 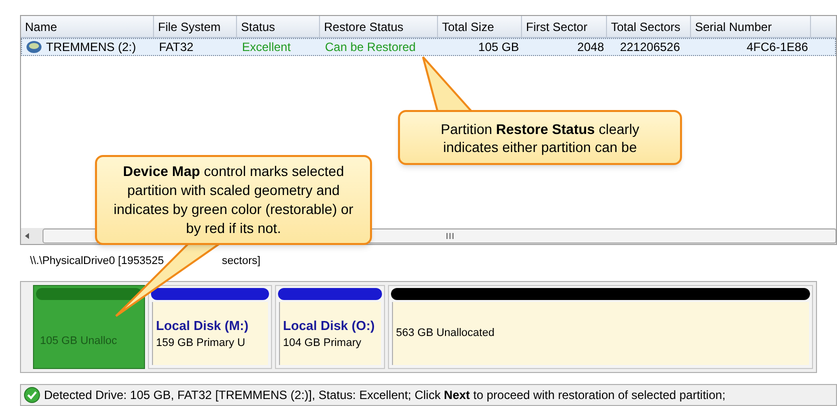 I want to click on drive-label: \\.\PhysicalDrive0 [1953525, so click(x=97, y=261).